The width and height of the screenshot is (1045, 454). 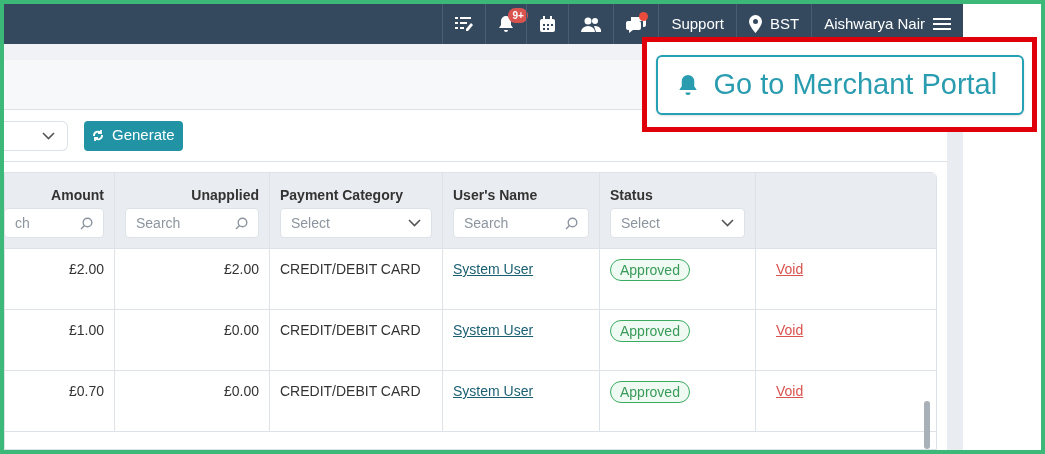 I want to click on menu-icon, so click(x=942, y=24).